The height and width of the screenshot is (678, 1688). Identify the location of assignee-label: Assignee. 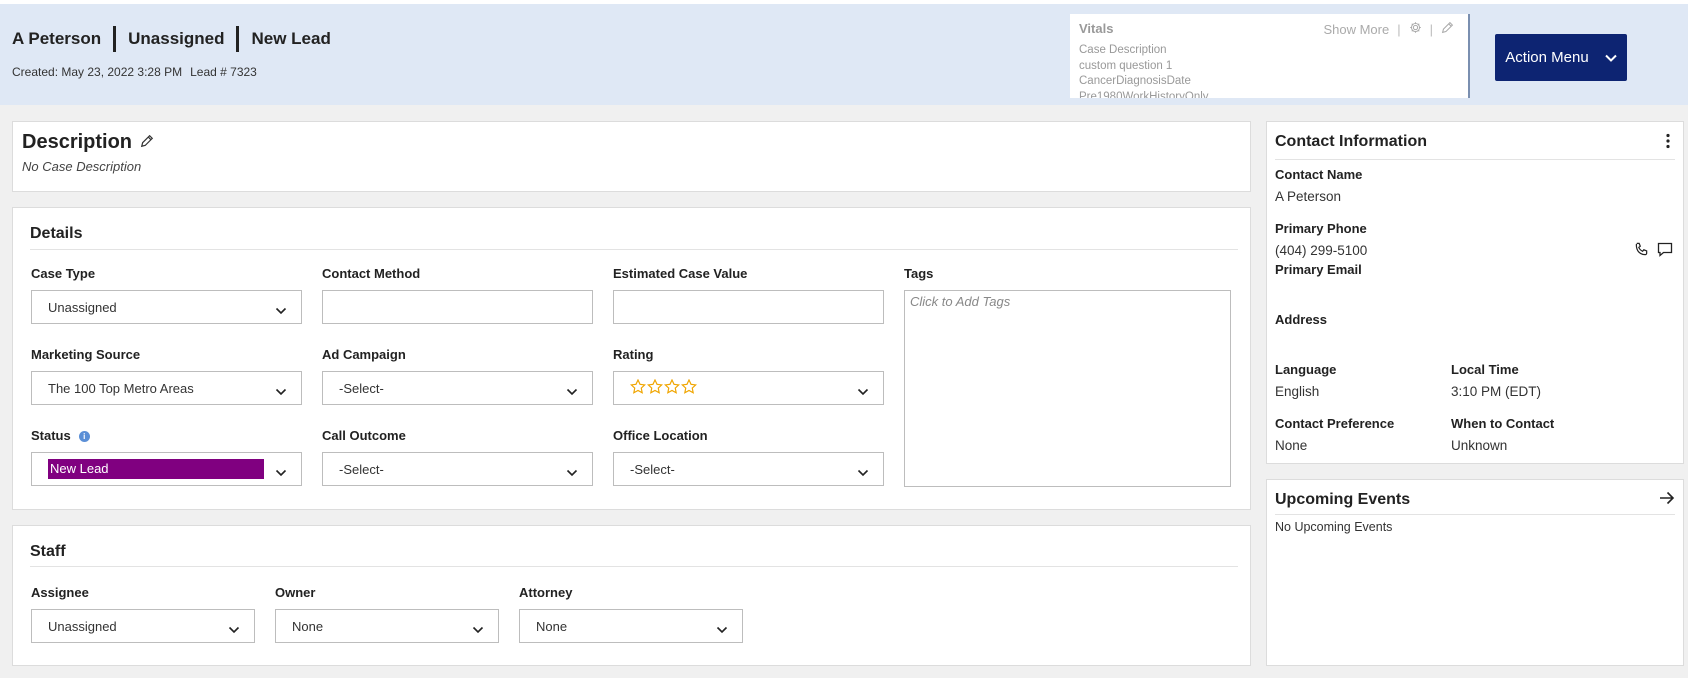
(60, 592).